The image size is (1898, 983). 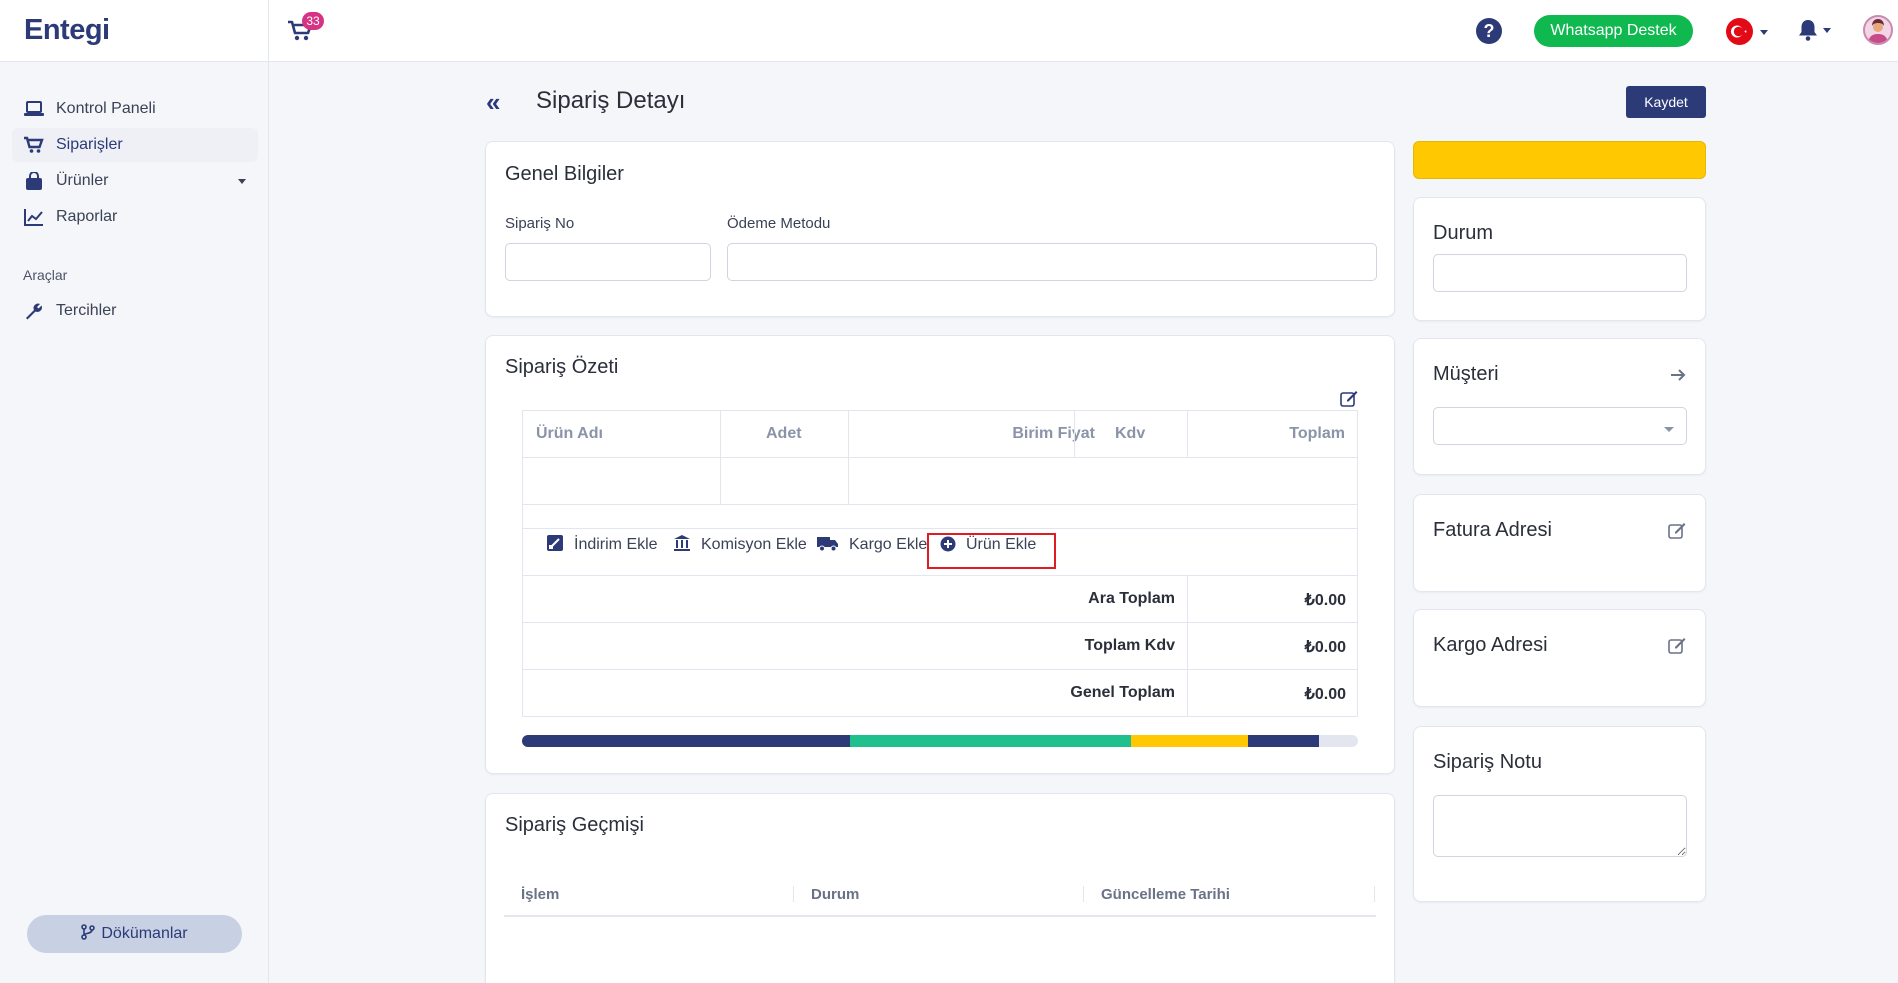 I want to click on subtotal-value: ₺0.00, so click(x=1325, y=600).